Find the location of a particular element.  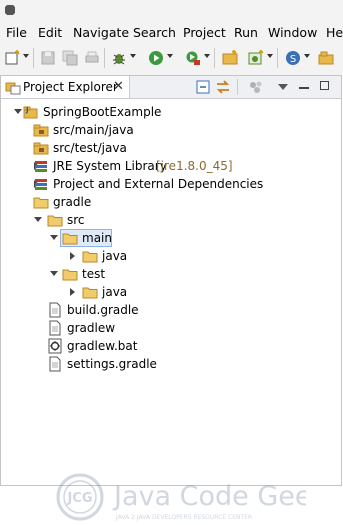

save-icon is located at coordinates (48, 58).